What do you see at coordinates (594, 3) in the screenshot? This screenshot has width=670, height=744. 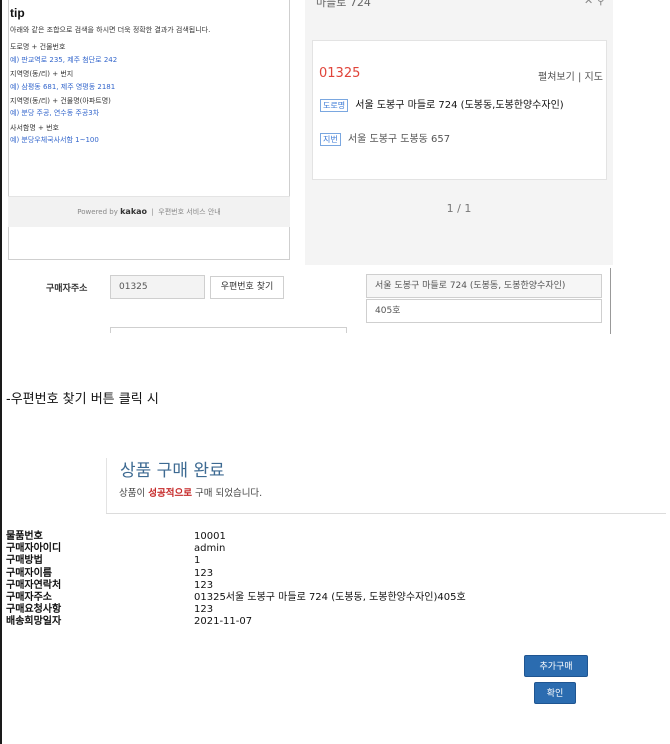 I see `search-header-icons: ✕ ⚲` at bounding box center [594, 3].